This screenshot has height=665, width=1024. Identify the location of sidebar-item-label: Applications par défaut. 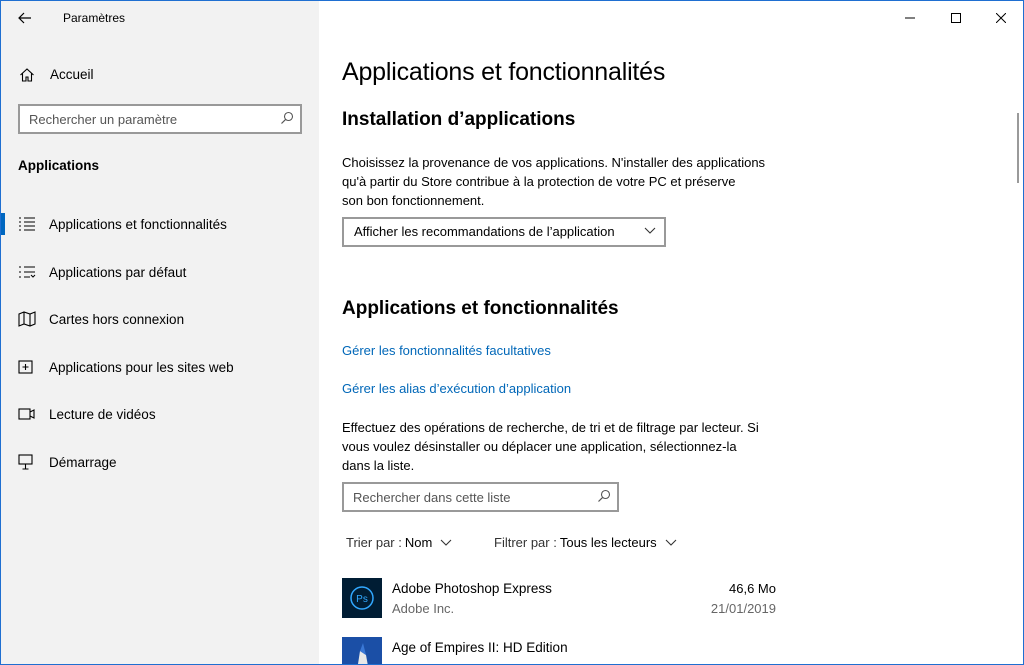
(118, 272).